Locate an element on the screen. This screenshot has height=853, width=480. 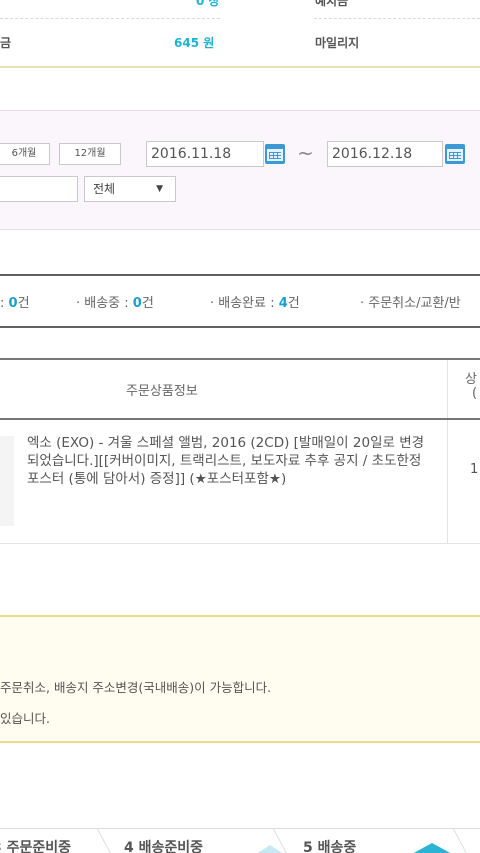
summary-label-amount: 금 is located at coordinates (6, 43).